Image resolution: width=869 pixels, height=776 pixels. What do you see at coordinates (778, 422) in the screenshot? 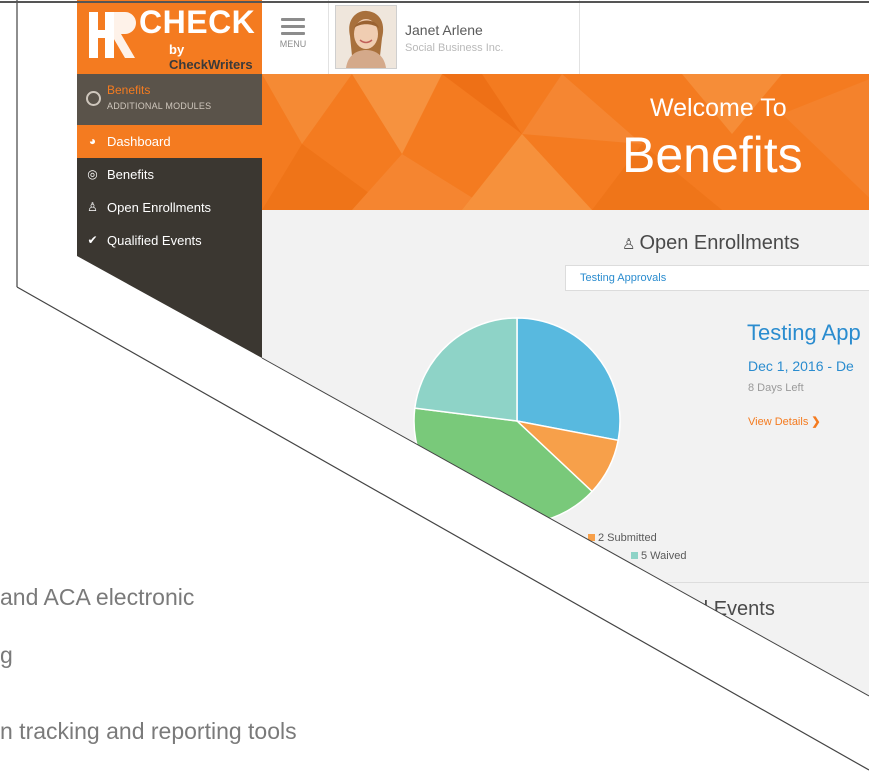
I see `view-details-label: View Details` at bounding box center [778, 422].